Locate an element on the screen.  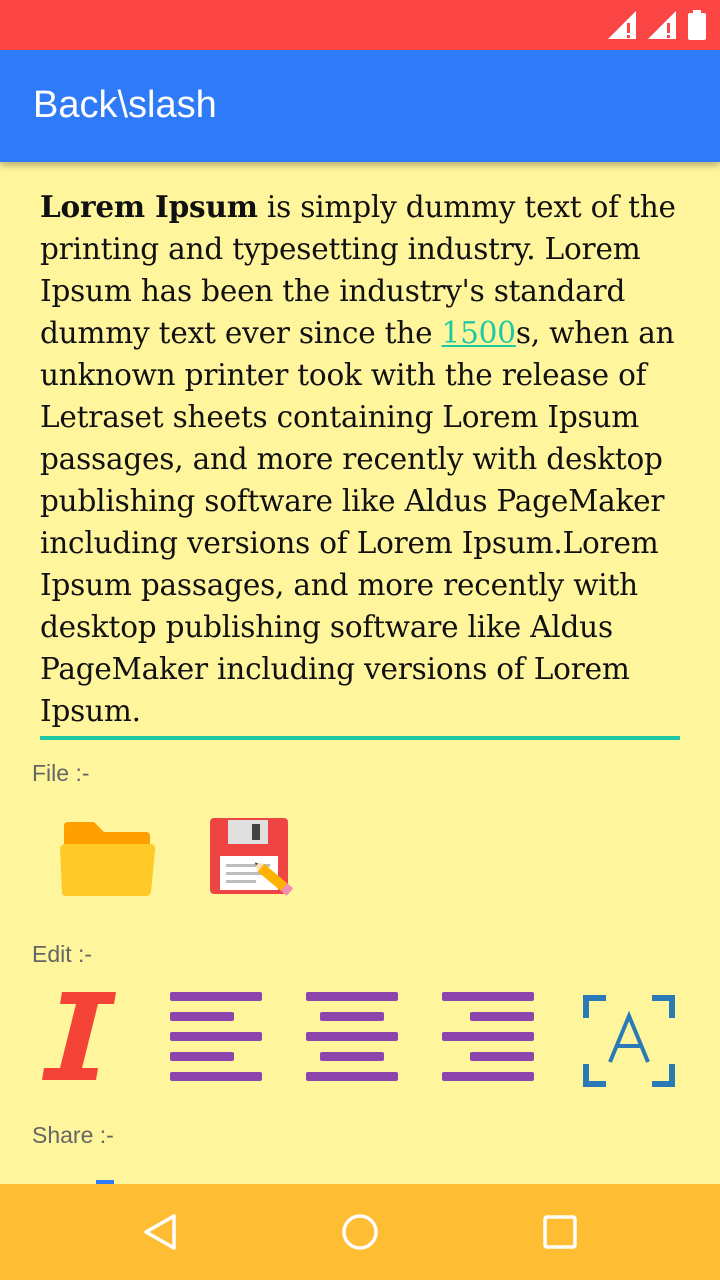
back-button is located at coordinates (160, 1232).